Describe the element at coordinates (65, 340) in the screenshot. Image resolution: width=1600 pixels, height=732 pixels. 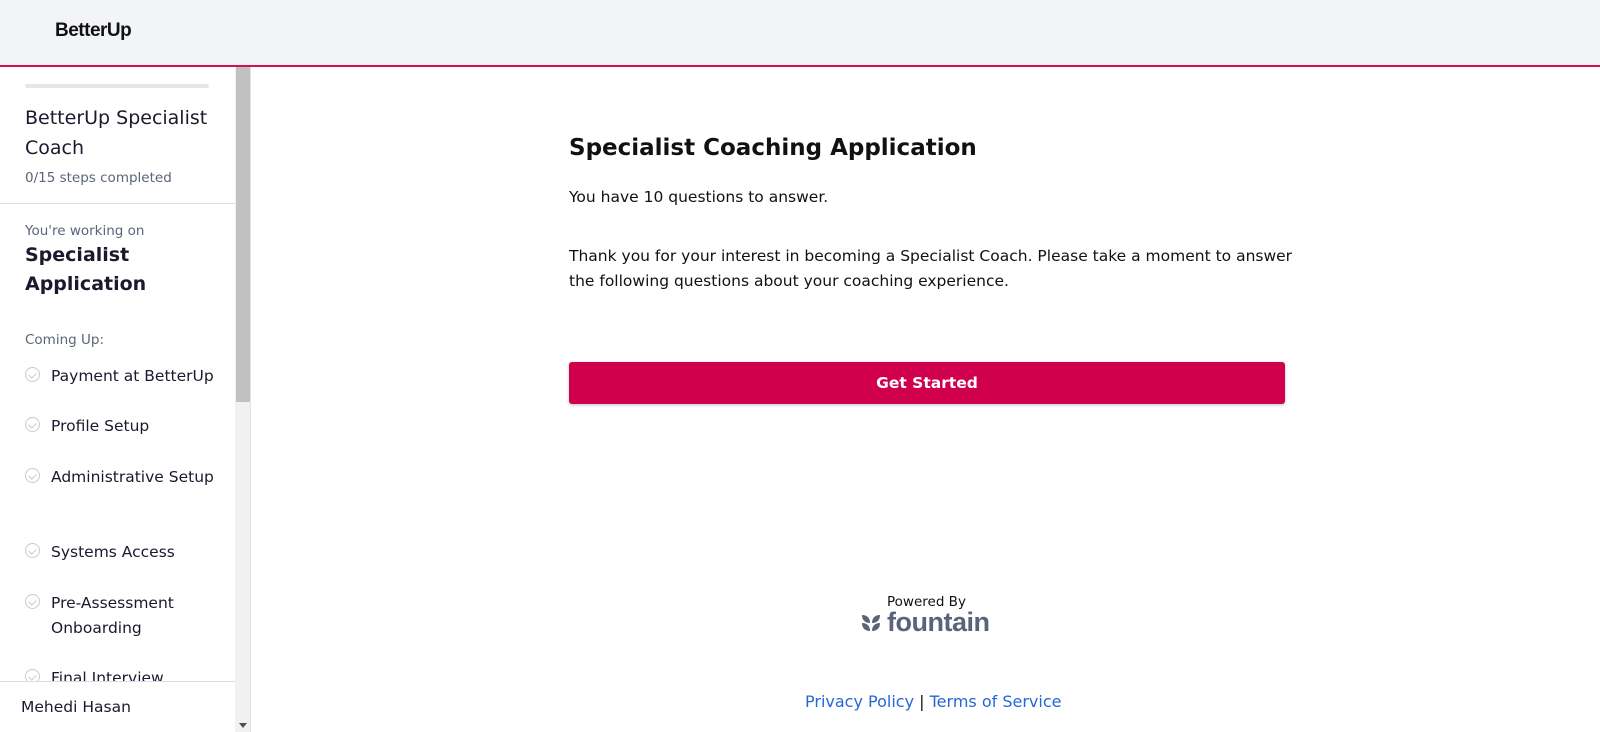
I see `coming-up-label: Coming Up:` at that location.